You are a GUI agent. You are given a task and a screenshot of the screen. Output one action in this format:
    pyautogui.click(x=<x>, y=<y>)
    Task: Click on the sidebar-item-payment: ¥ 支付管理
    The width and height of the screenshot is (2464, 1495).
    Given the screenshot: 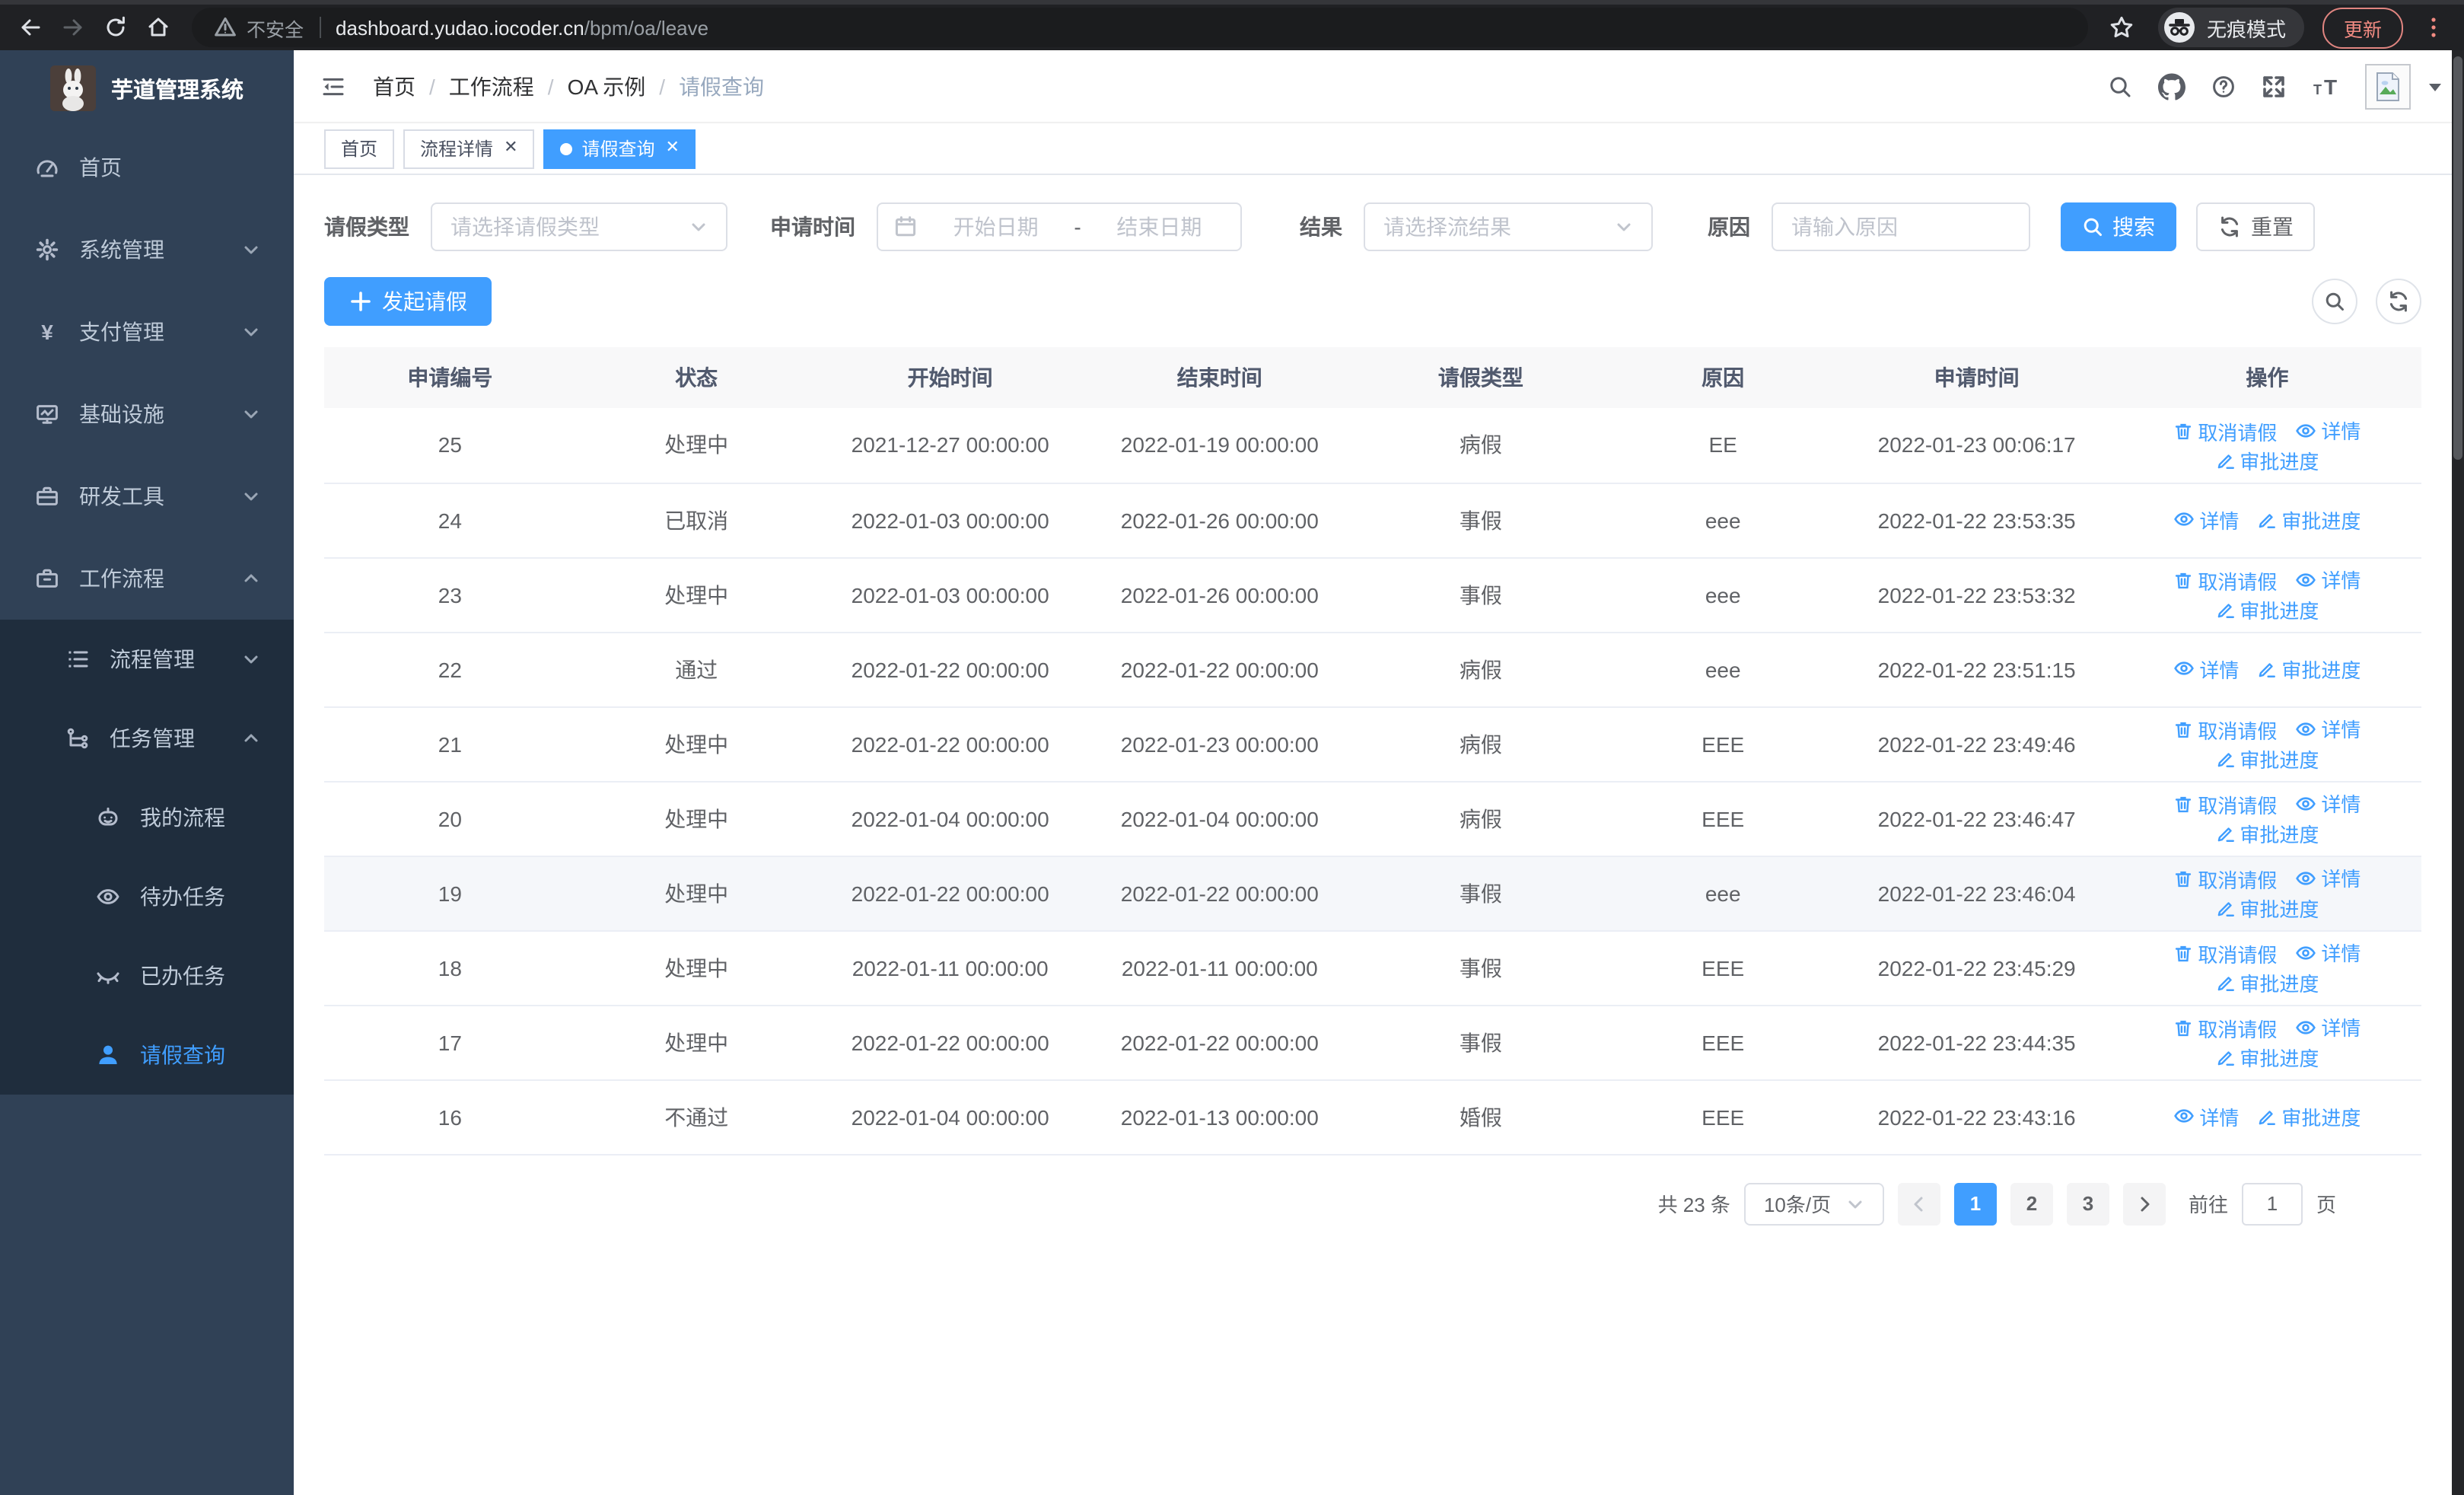 What is the action you would take?
    pyautogui.click(x=147, y=332)
    